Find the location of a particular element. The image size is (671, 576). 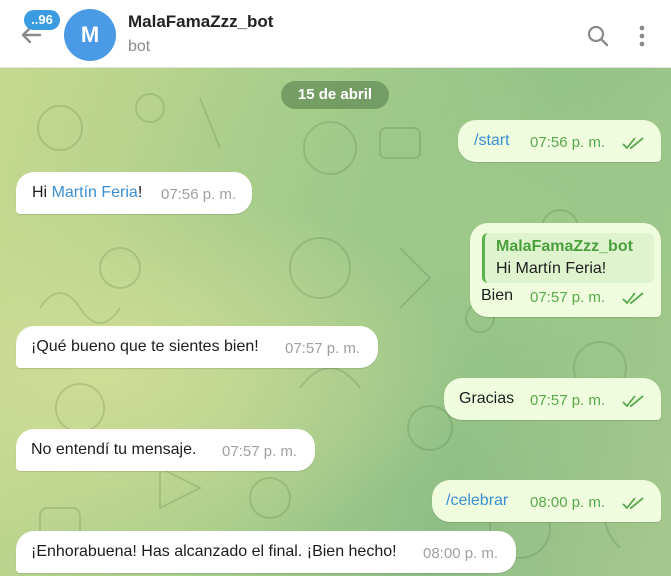

vertical-dots-icon is located at coordinates (642, 36).